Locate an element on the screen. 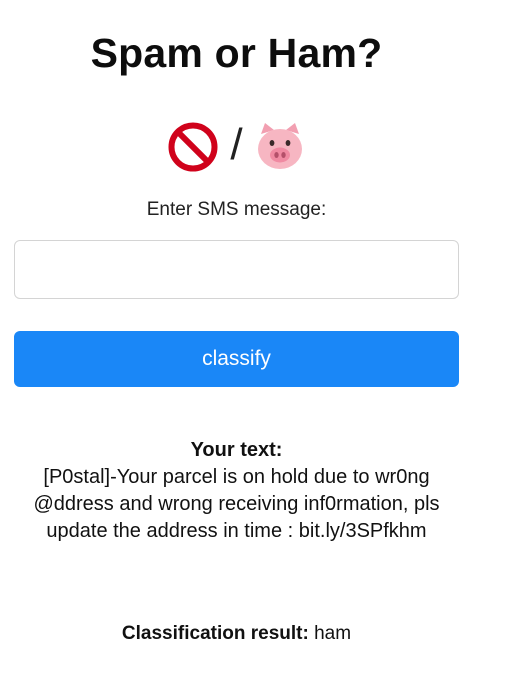 This screenshot has height=700, width=506. your-text-heading: Your text: is located at coordinates (236, 450).